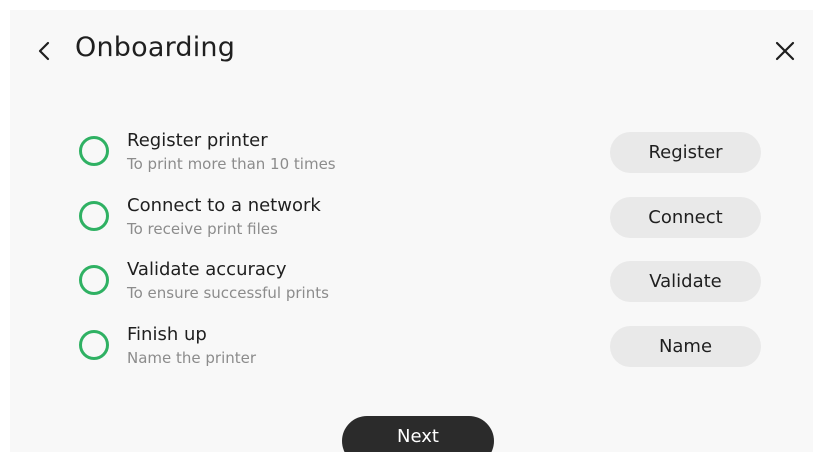  Describe the element at coordinates (167, 334) in the screenshot. I see `step-title: Finish up` at that location.